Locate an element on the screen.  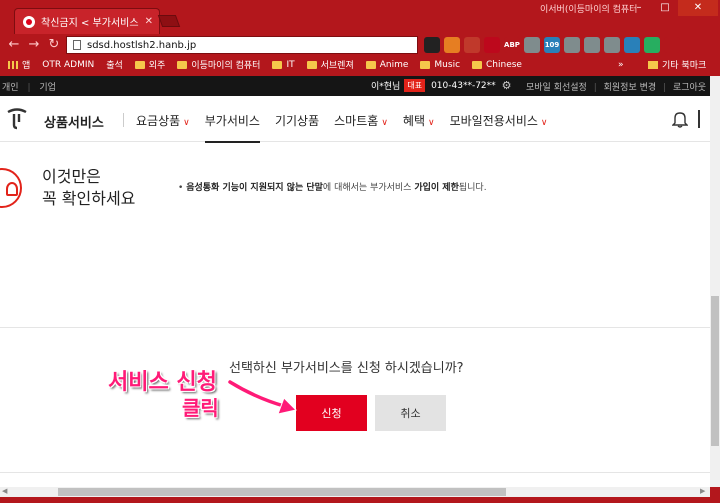
tab-title: 착신금지 < 부가서비스 is located at coordinates (90, 23).